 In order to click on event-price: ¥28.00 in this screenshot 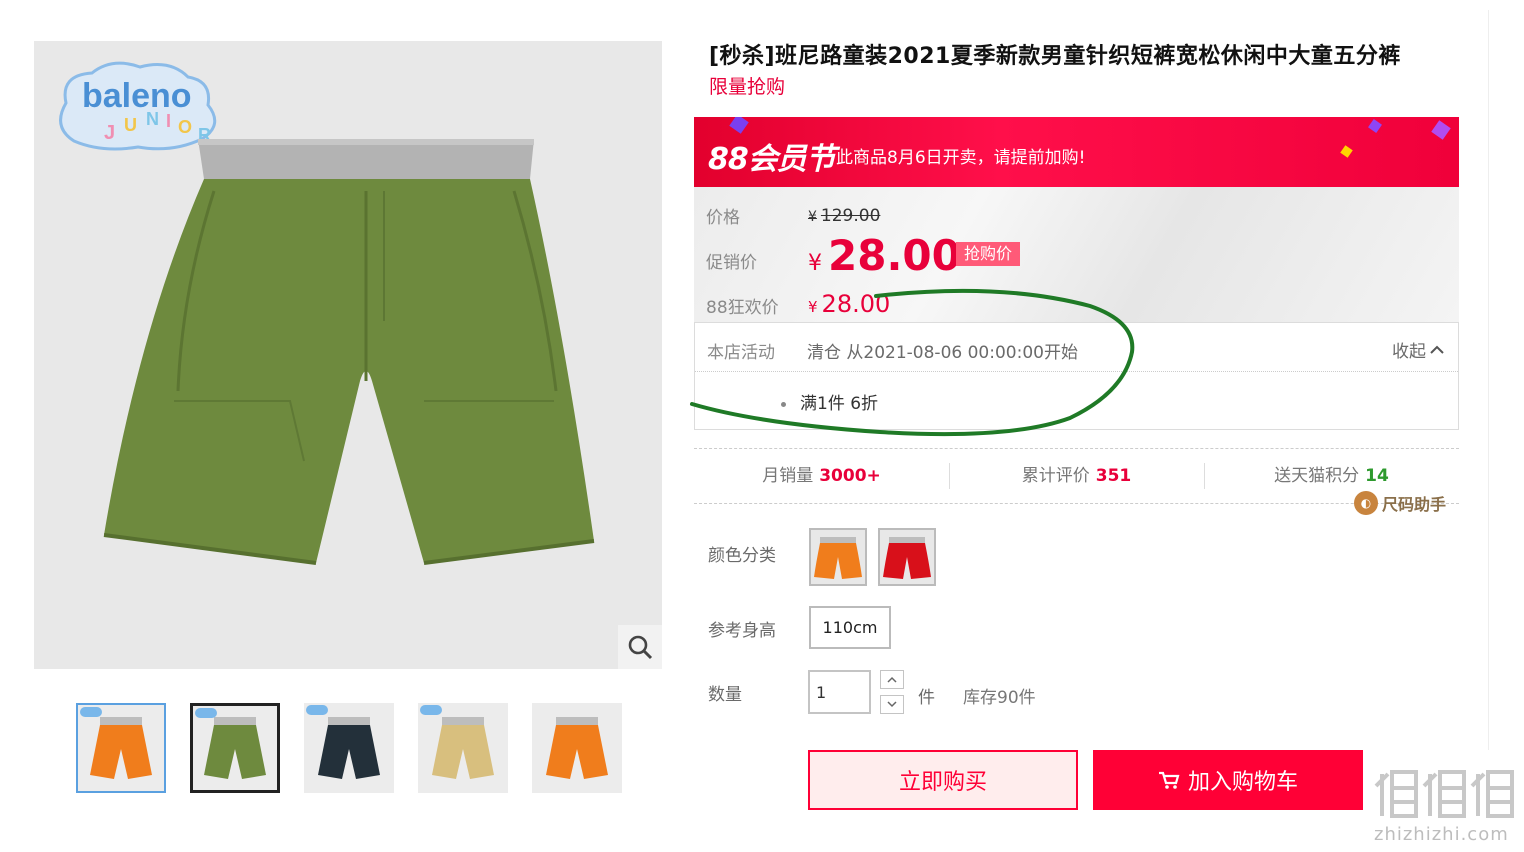, I will do `click(849, 304)`.